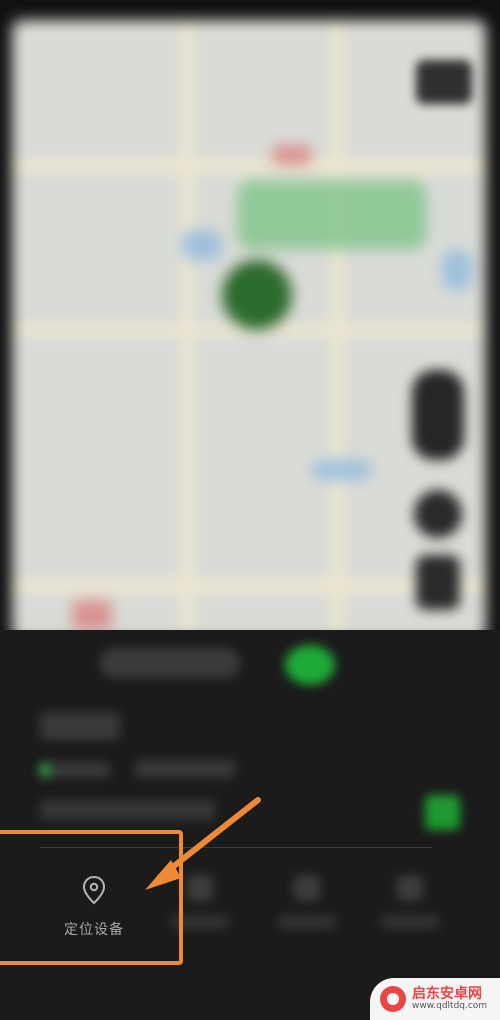  What do you see at coordinates (450, 1005) in the screenshot?
I see `watermark-url: www.qdltdq.com` at bounding box center [450, 1005].